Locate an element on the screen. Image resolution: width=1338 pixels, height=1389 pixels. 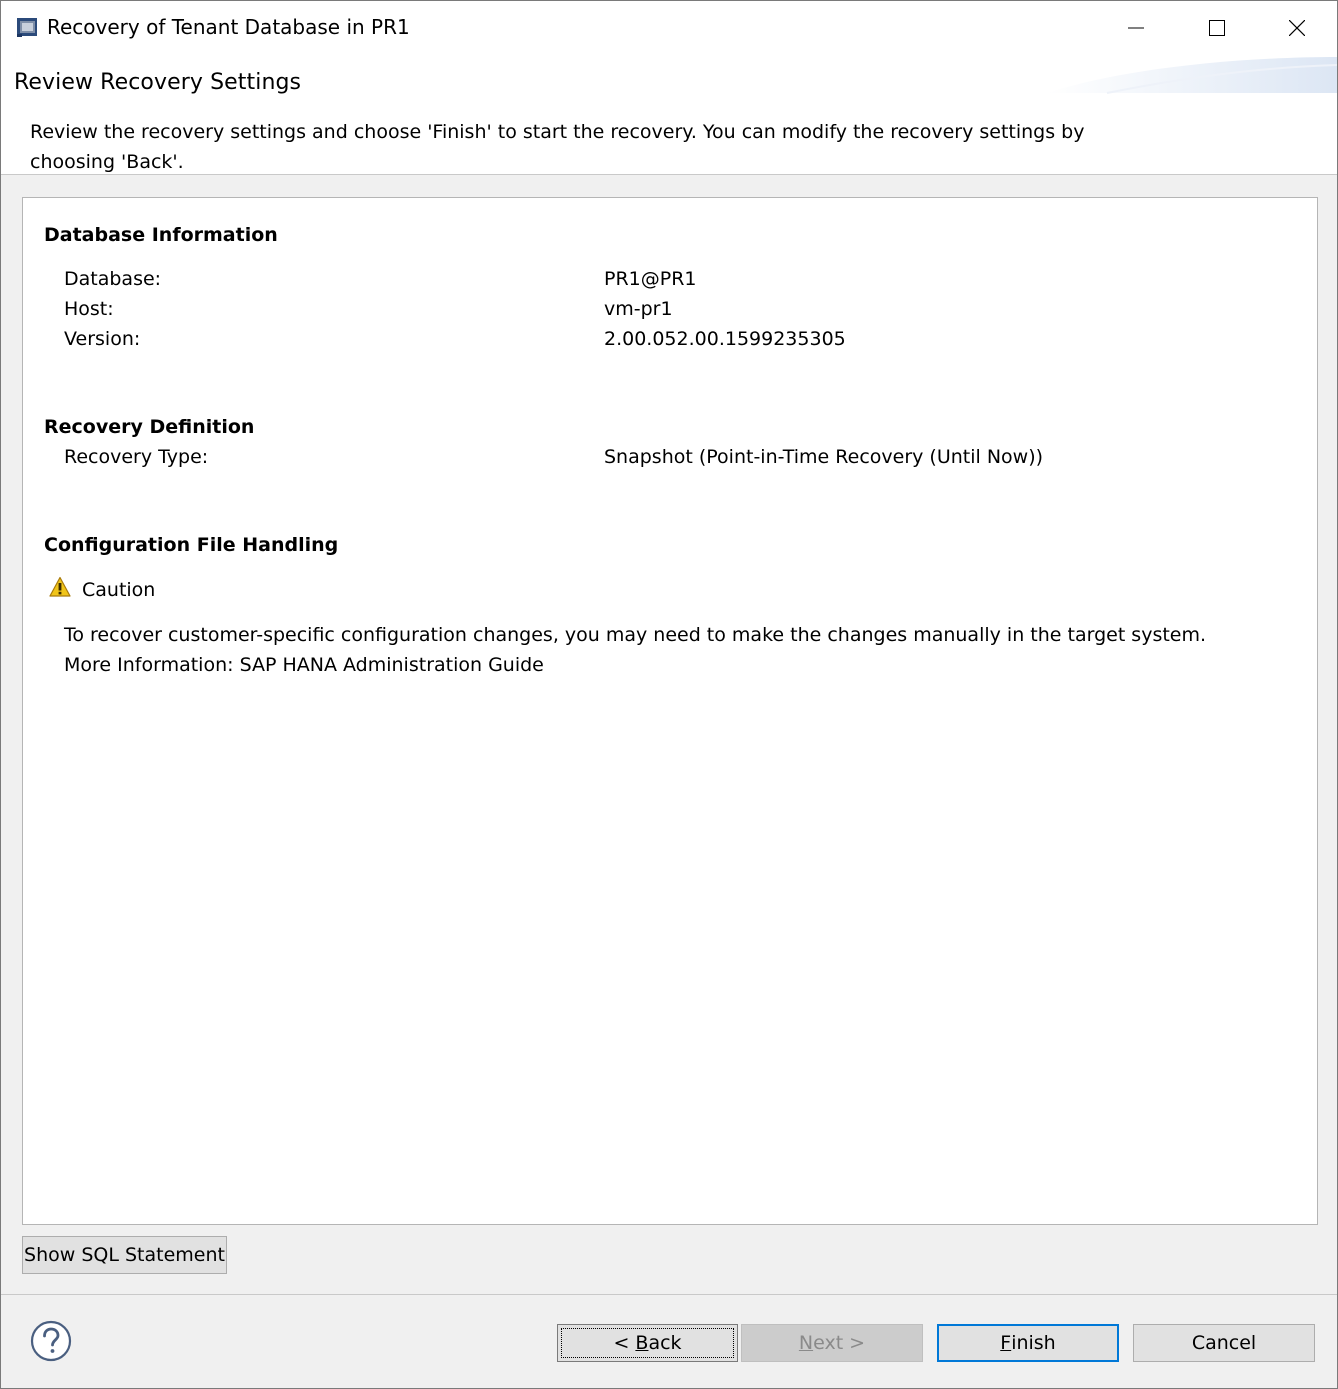
cancel-button: Cancel is located at coordinates (1224, 1343).